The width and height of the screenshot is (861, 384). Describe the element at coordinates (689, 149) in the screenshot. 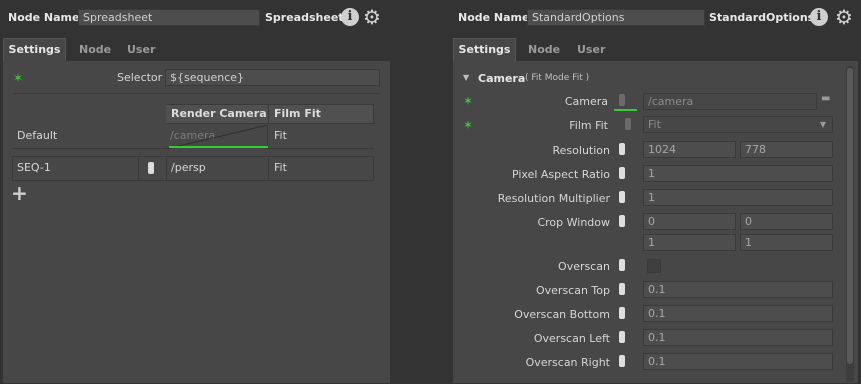

I see `resolution-x-input: 1024` at that location.